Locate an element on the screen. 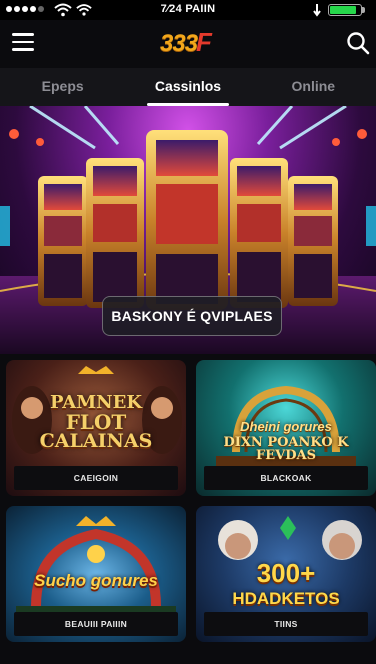  game-card-label: CAEIGOIN is located at coordinates (96, 478).